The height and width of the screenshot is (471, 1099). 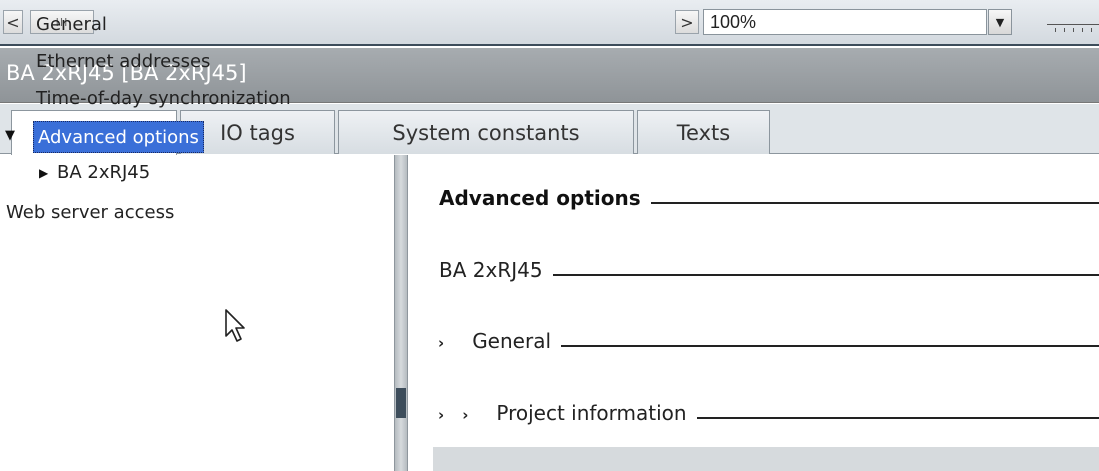 What do you see at coordinates (71, 24) in the screenshot?
I see `nav-item-general: General` at bounding box center [71, 24].